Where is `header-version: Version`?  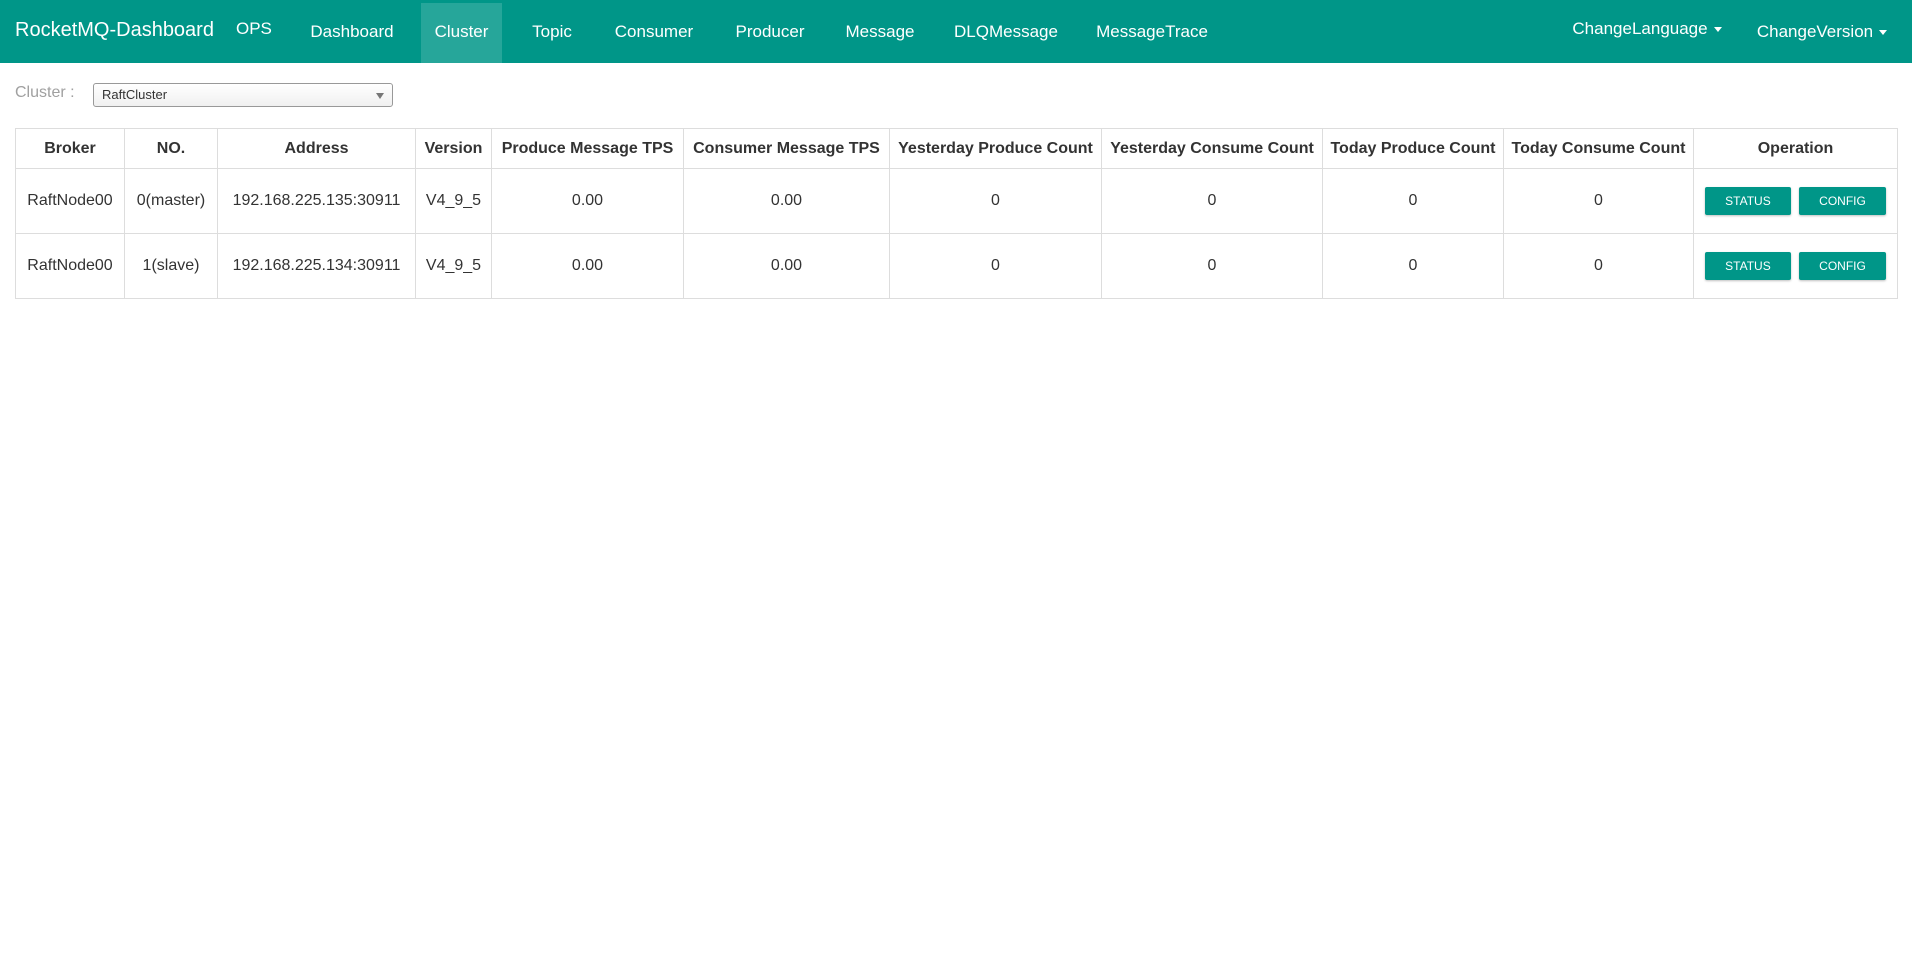 header-version: Version is located at coordinates (453, 148).